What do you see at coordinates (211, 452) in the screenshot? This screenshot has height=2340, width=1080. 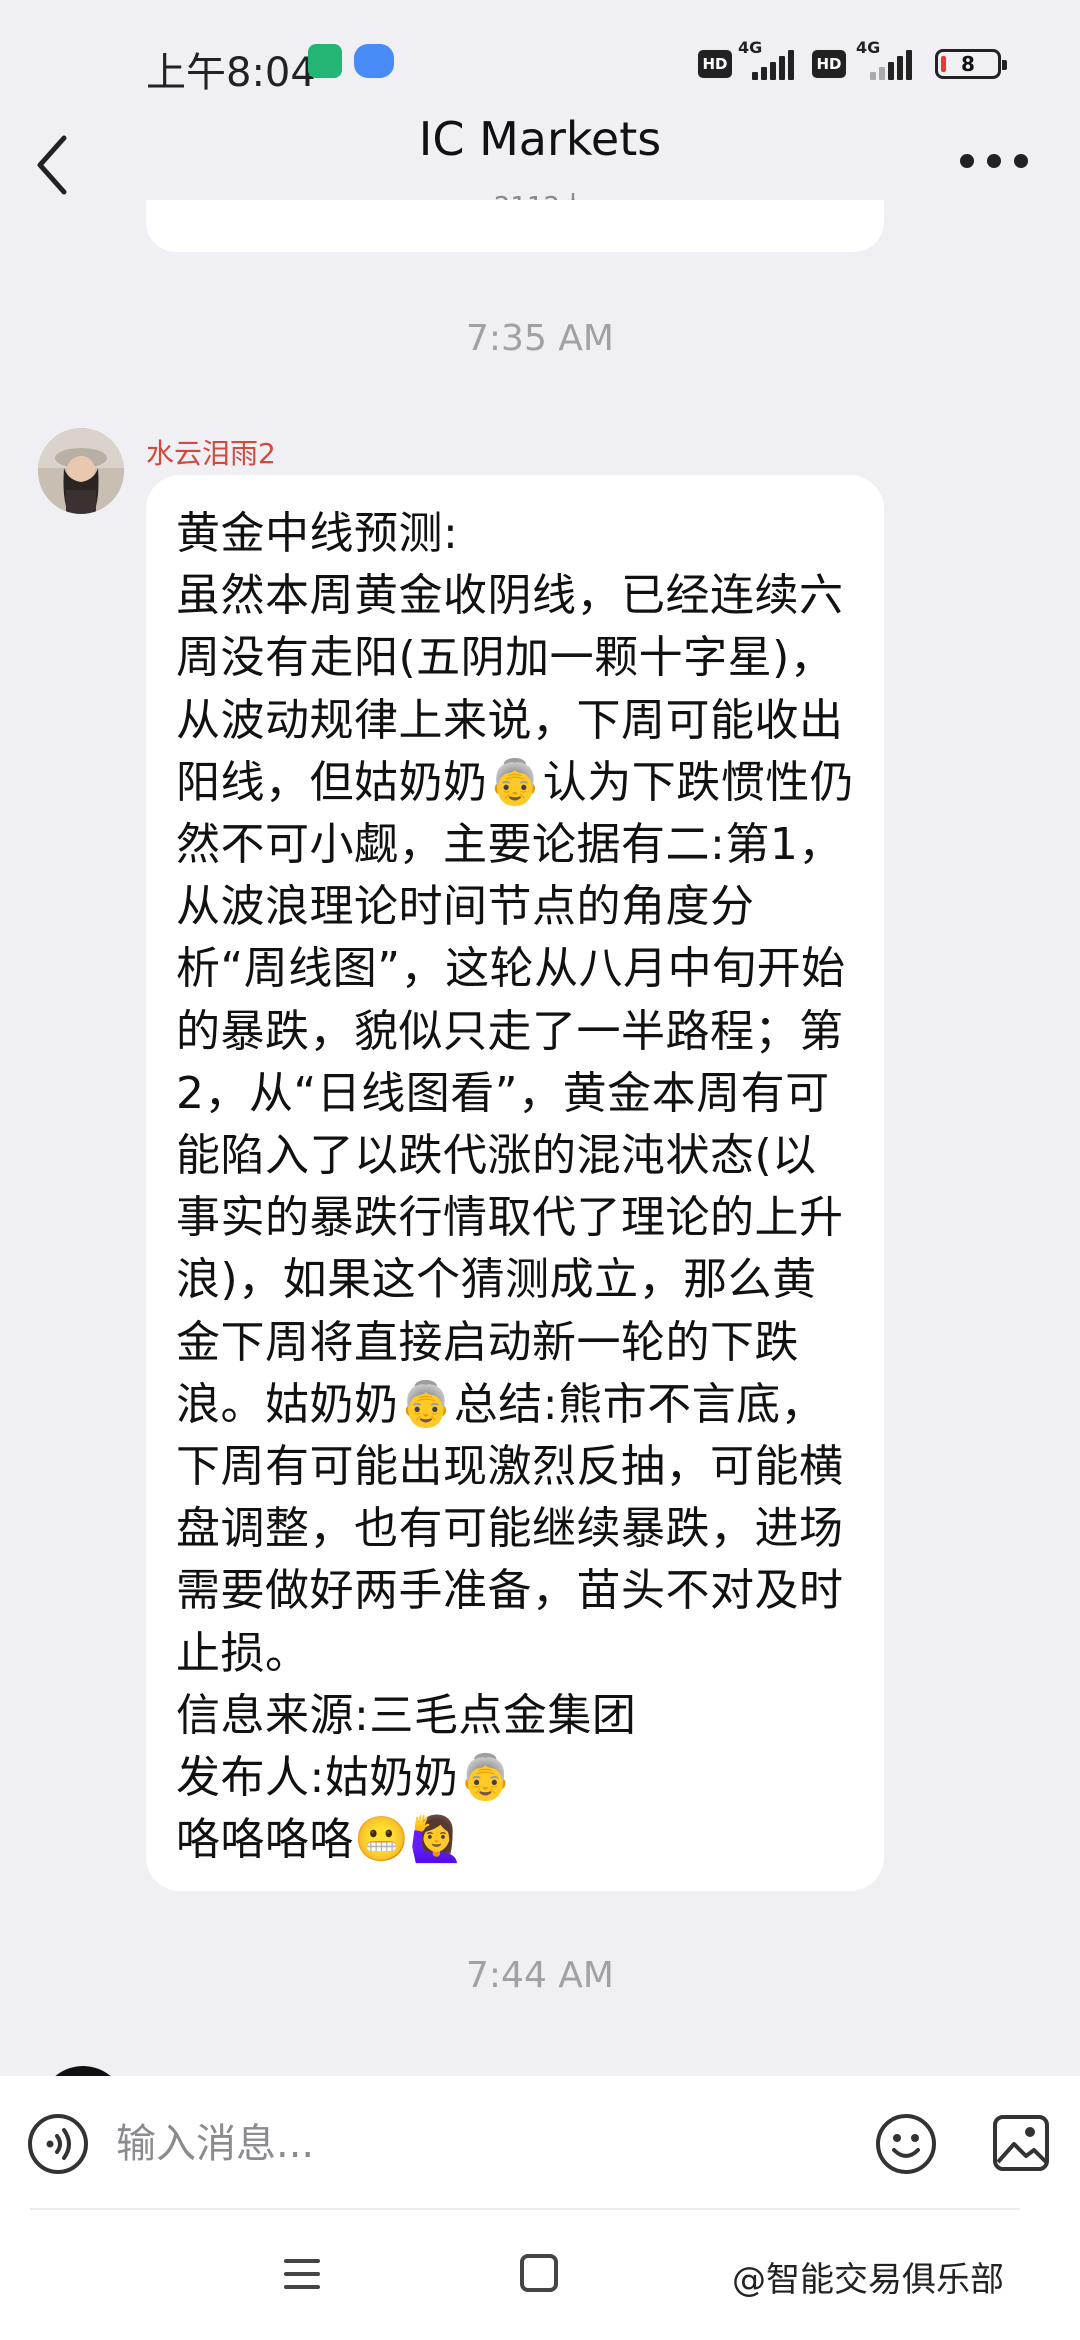 I see `sender-name: 水云泪雨2` at bounding box center [211, 452].